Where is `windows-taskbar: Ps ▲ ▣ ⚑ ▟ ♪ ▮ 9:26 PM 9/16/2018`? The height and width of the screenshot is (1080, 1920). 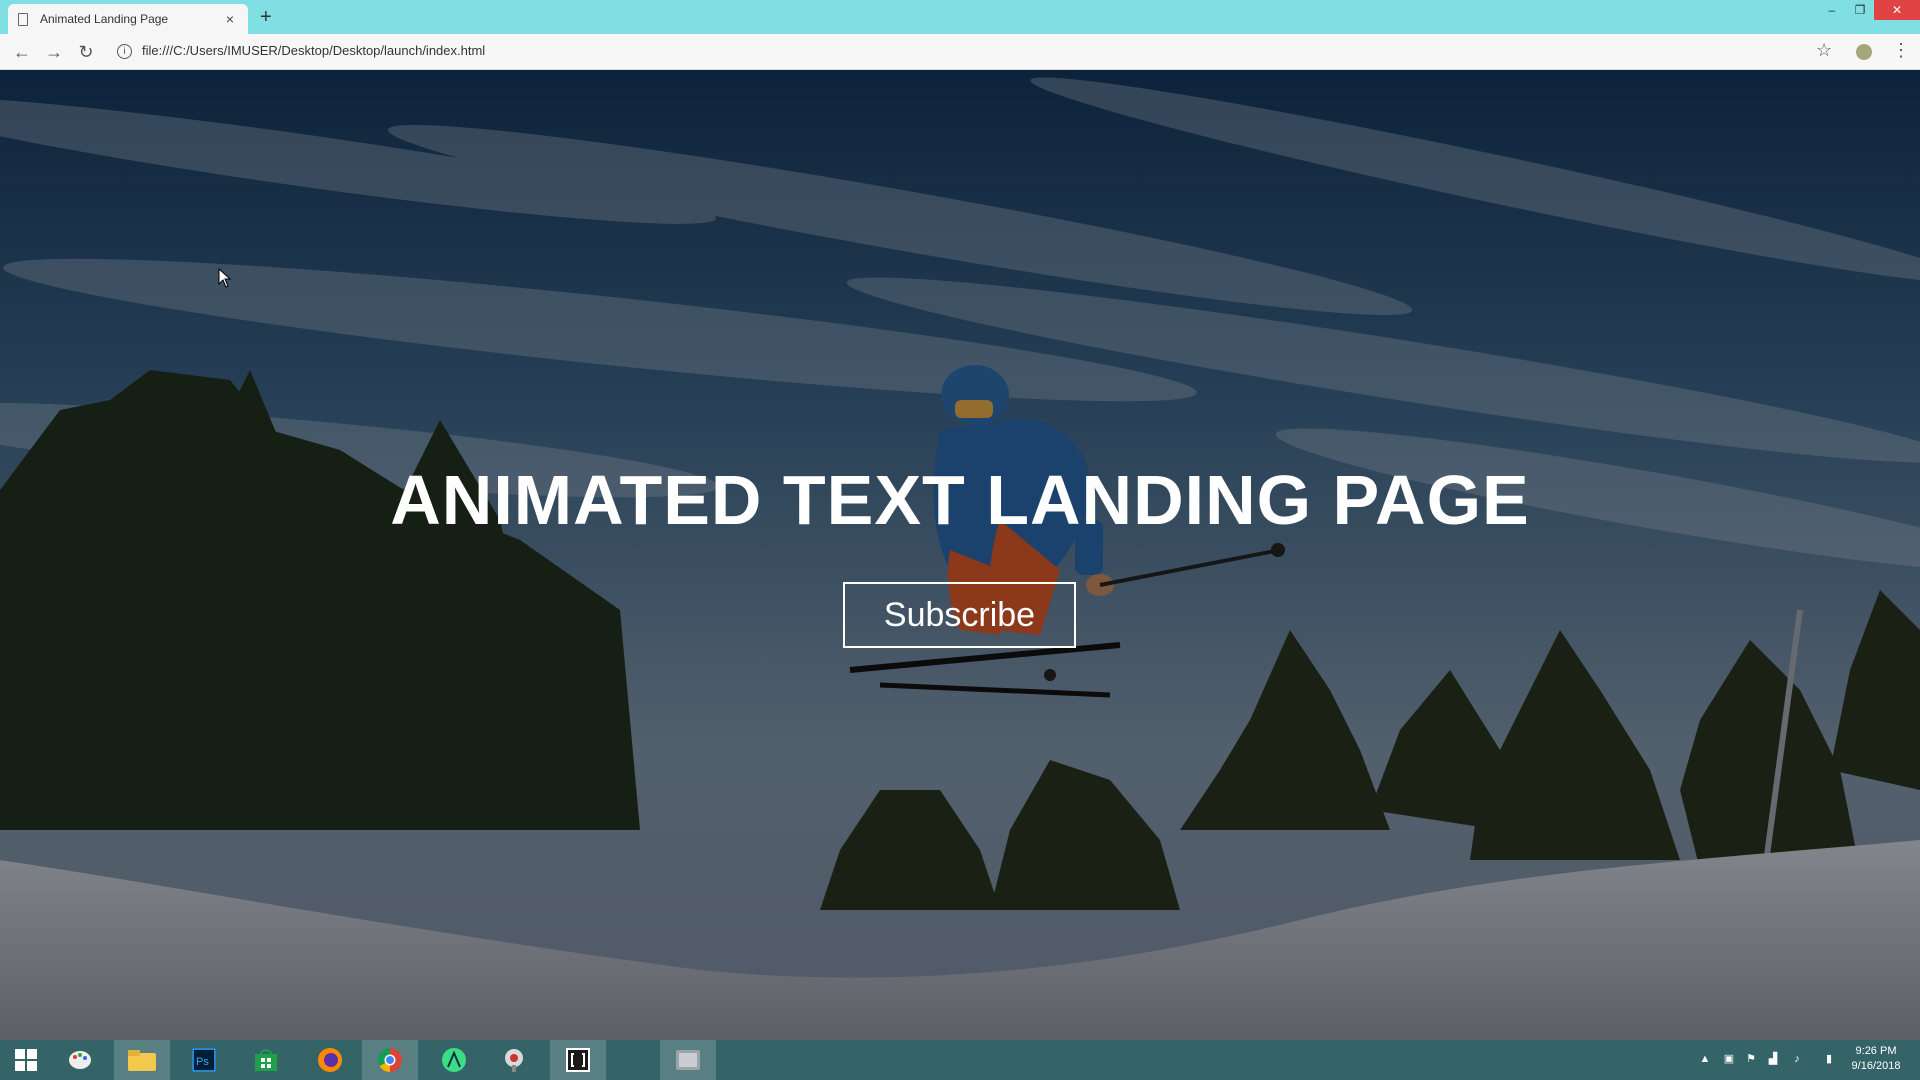 windows-taskbar: Ps ▲ ▣ ⚑ ▟ ♪ ▮ 9:26 PM 9/16/2018 is located at coordinates (960, 1060).